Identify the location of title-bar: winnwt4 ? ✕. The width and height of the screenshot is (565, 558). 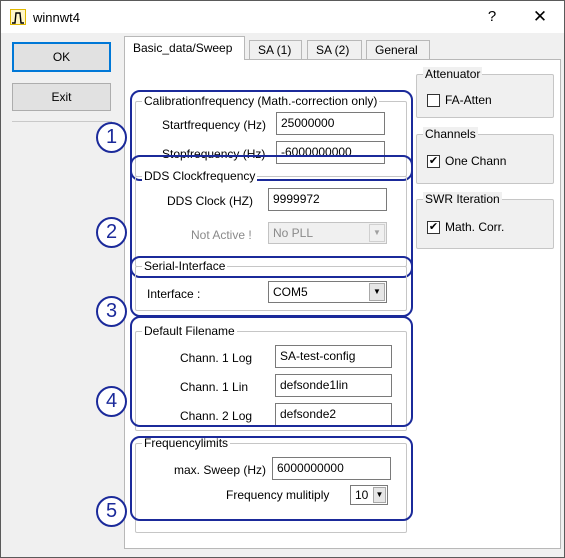
(282, 17).